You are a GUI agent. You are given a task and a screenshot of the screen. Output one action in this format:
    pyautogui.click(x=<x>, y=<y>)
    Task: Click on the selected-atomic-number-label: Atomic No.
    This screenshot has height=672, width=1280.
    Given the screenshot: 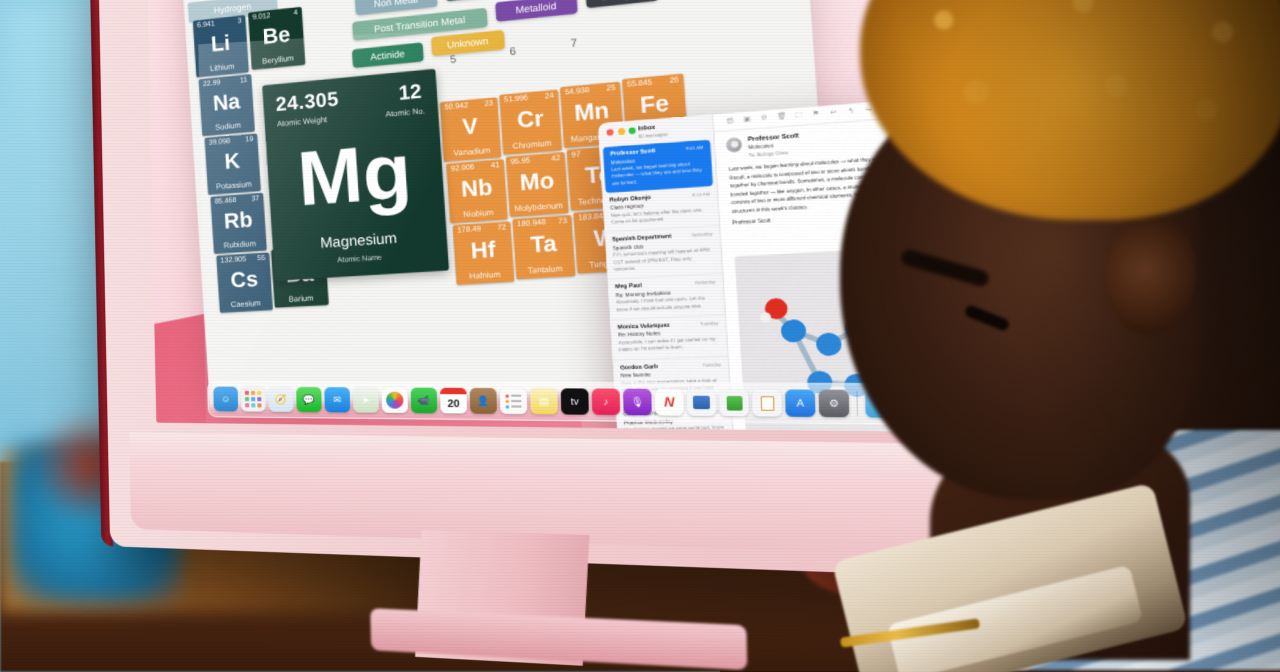 What is the action you would take?
    pyautogui.click(x=405, y=112)
    